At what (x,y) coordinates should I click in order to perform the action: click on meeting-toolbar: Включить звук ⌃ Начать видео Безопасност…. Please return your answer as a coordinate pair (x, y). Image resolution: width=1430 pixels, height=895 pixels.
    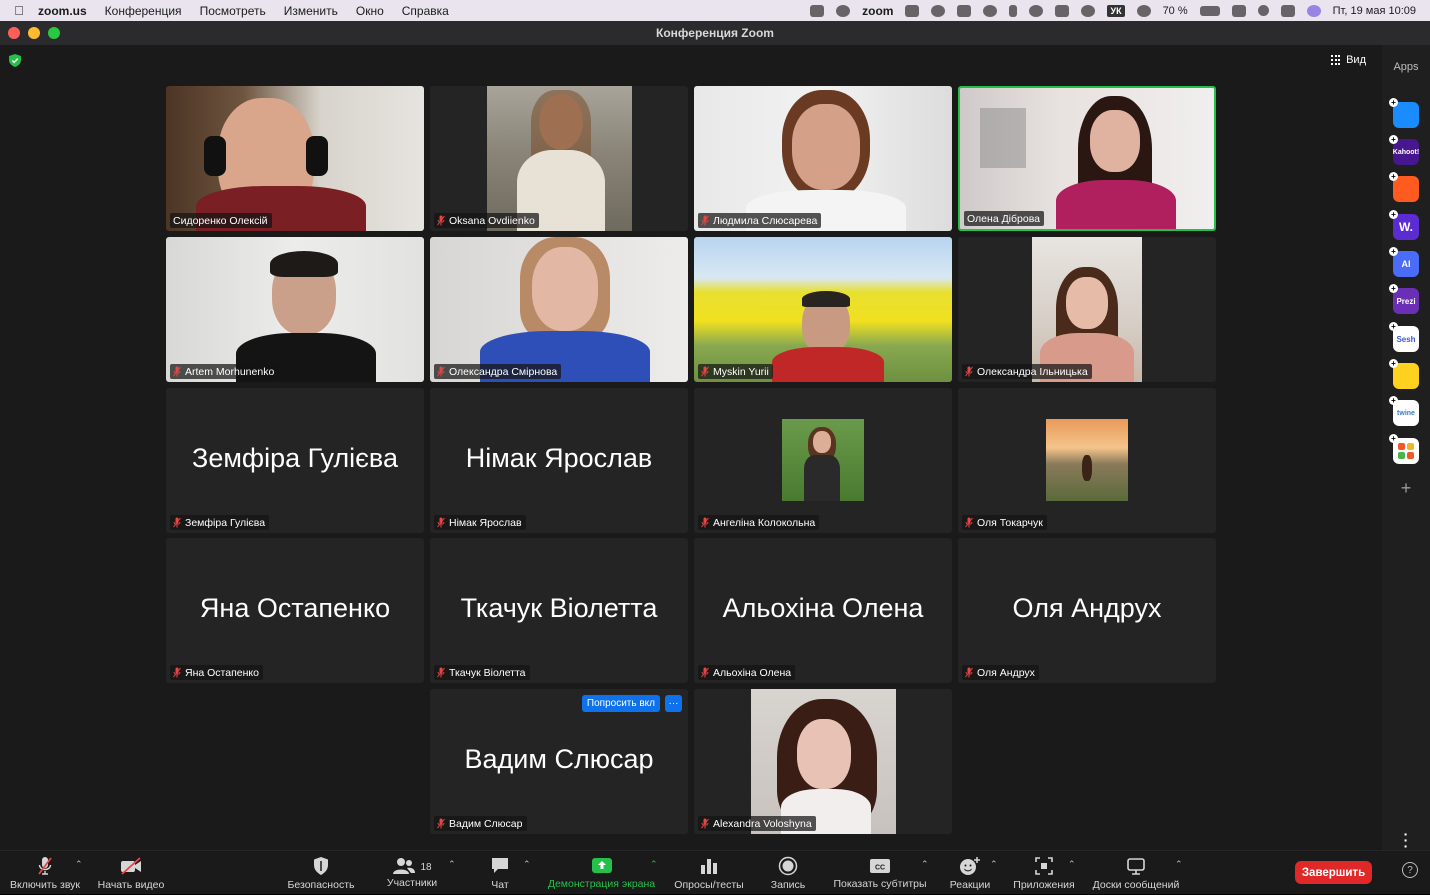
    Looking at the image, I should click on (715, 872).